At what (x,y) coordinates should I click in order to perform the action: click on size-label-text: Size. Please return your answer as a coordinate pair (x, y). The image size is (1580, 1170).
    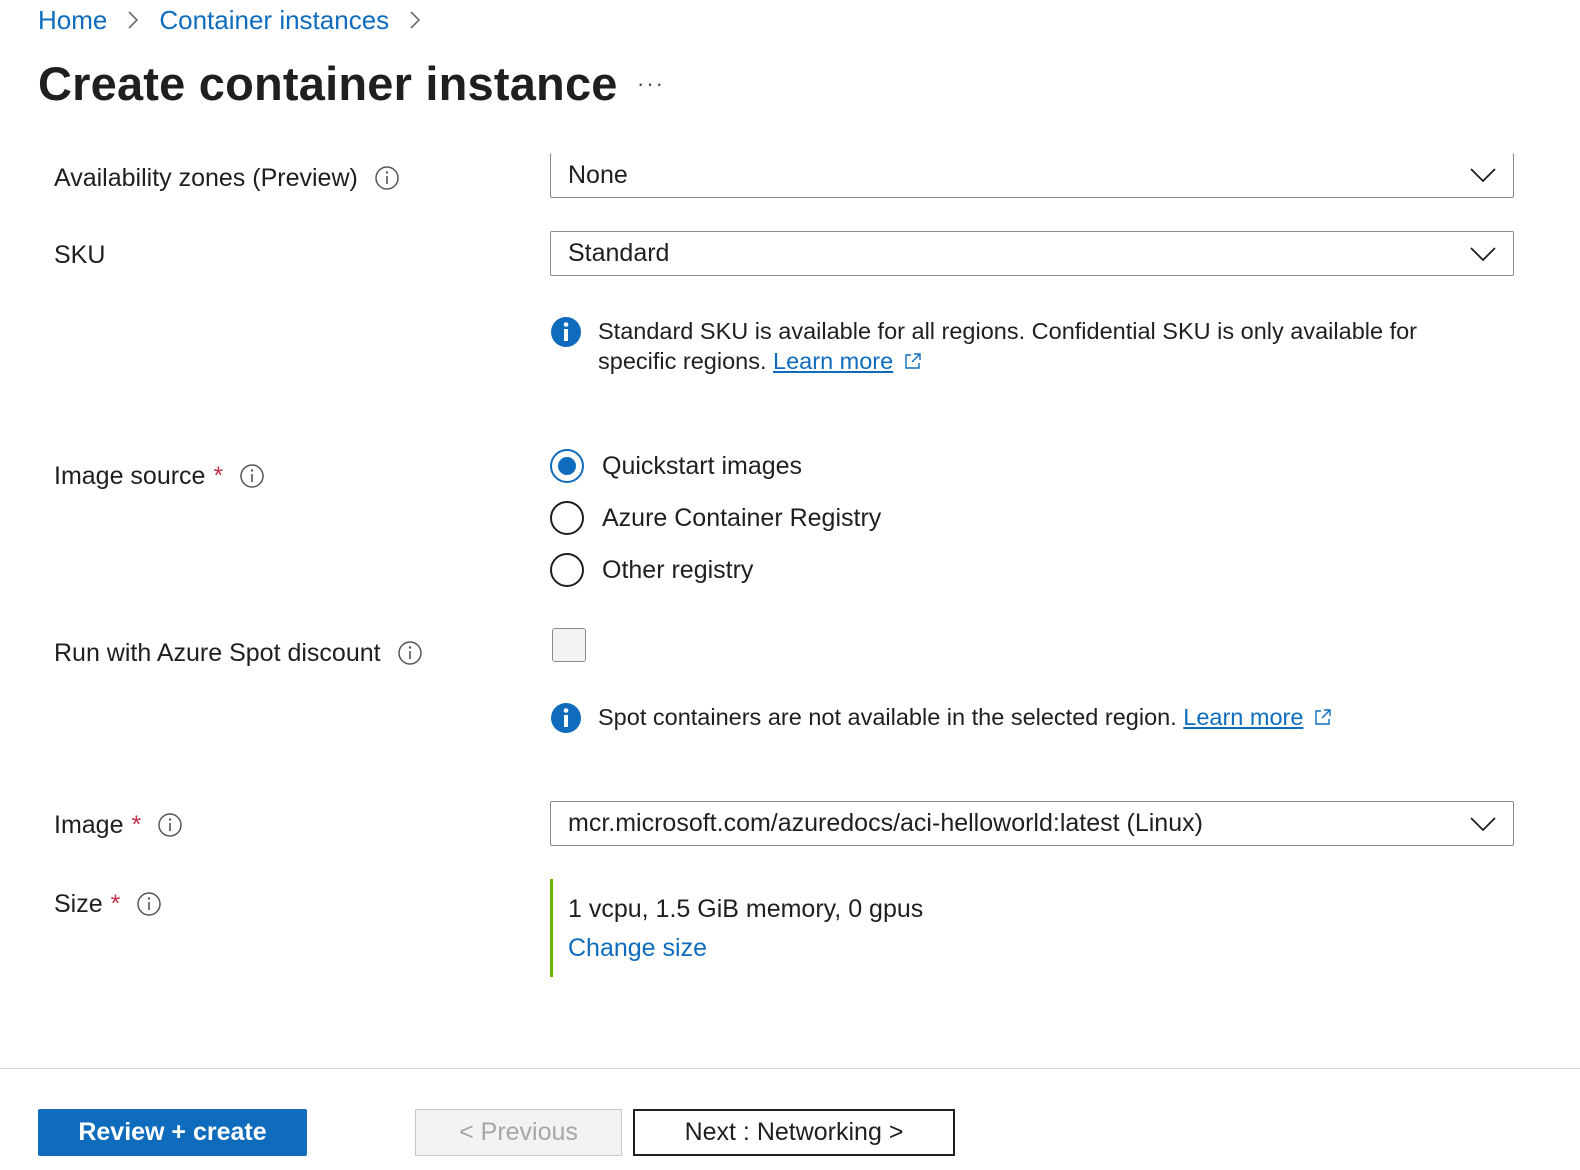
    Looking at the image, I should click on (78, 903).